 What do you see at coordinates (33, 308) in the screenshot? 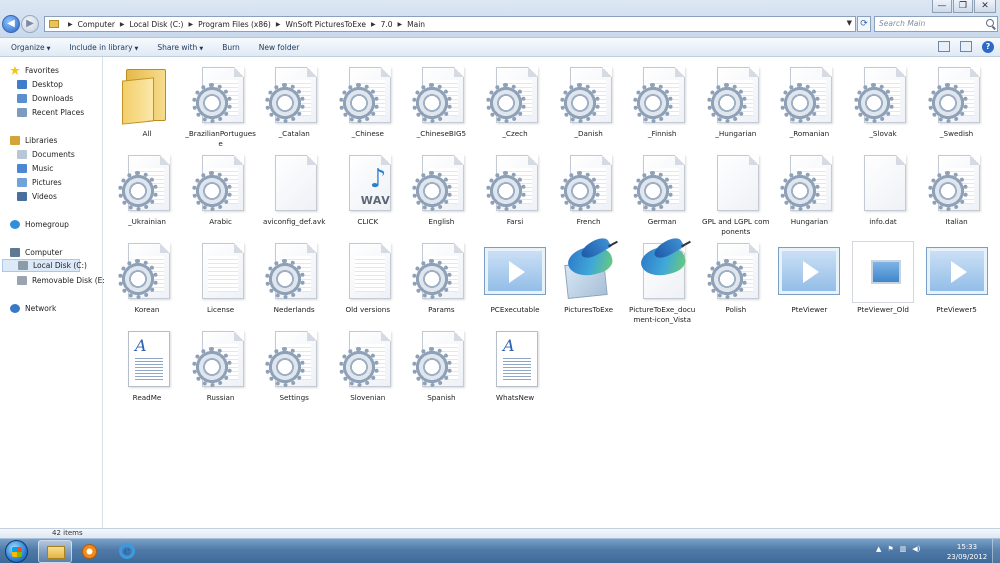
I see `nav-network: Network` at bounding box center [33, 308].